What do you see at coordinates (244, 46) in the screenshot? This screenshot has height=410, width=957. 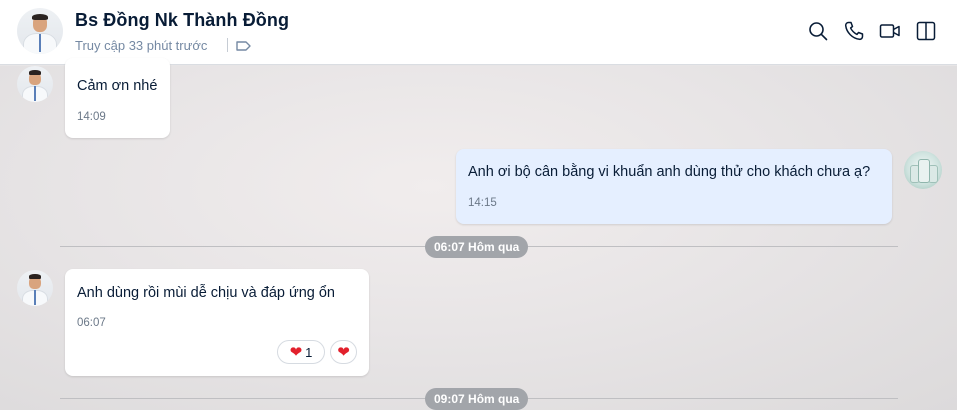 I see `label-tag-icon` at bounding box center [244, 46].